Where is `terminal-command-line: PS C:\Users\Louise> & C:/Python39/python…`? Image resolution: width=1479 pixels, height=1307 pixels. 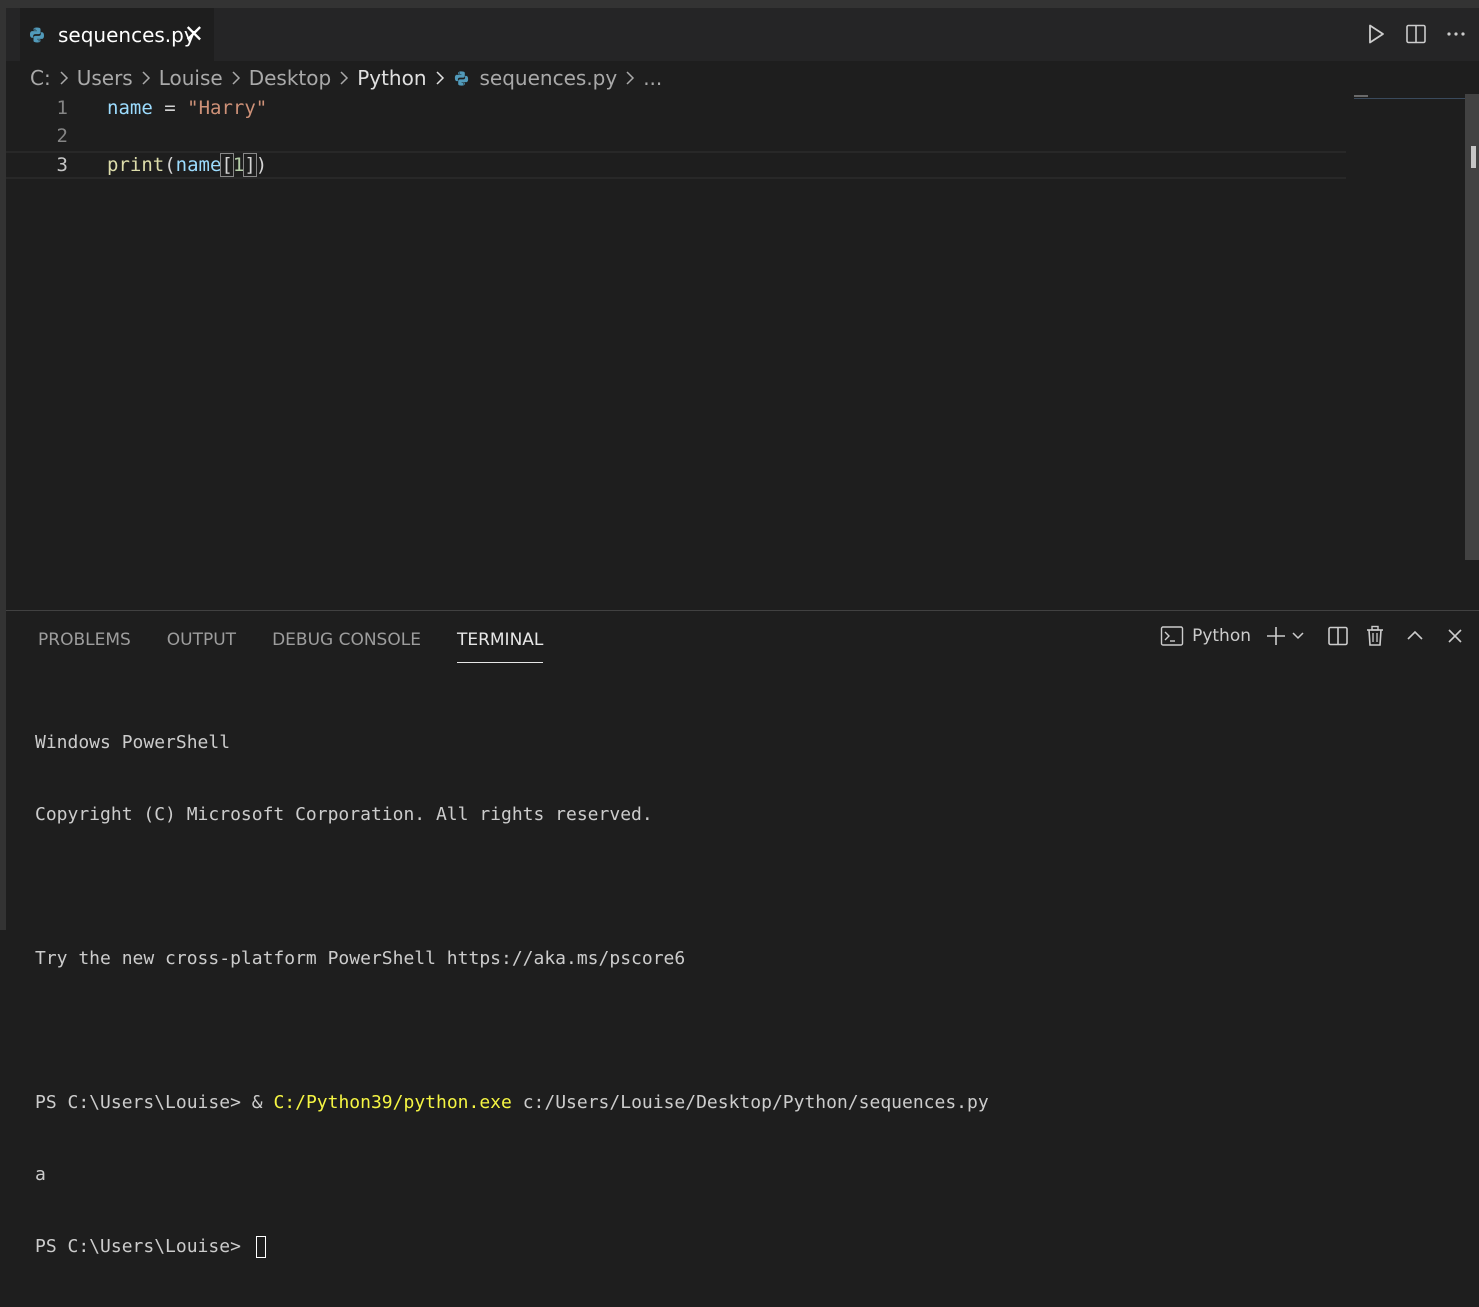 terminal-command-line: PS C:\Users\Louise> & C:/Python39/python… is located at coordinates (512, 1103).